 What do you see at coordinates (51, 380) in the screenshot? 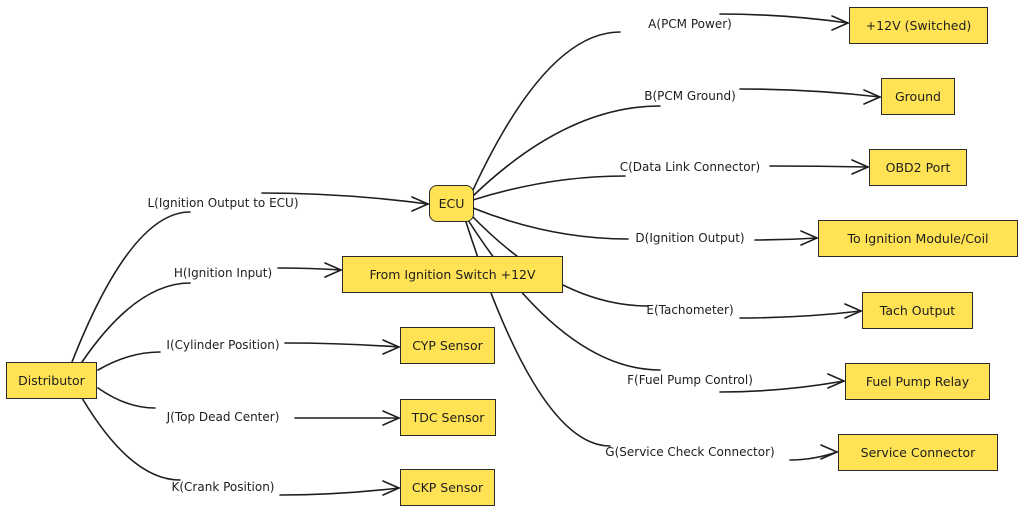
I see `node-distributor: Distributor` at bounding box center [51, 380].